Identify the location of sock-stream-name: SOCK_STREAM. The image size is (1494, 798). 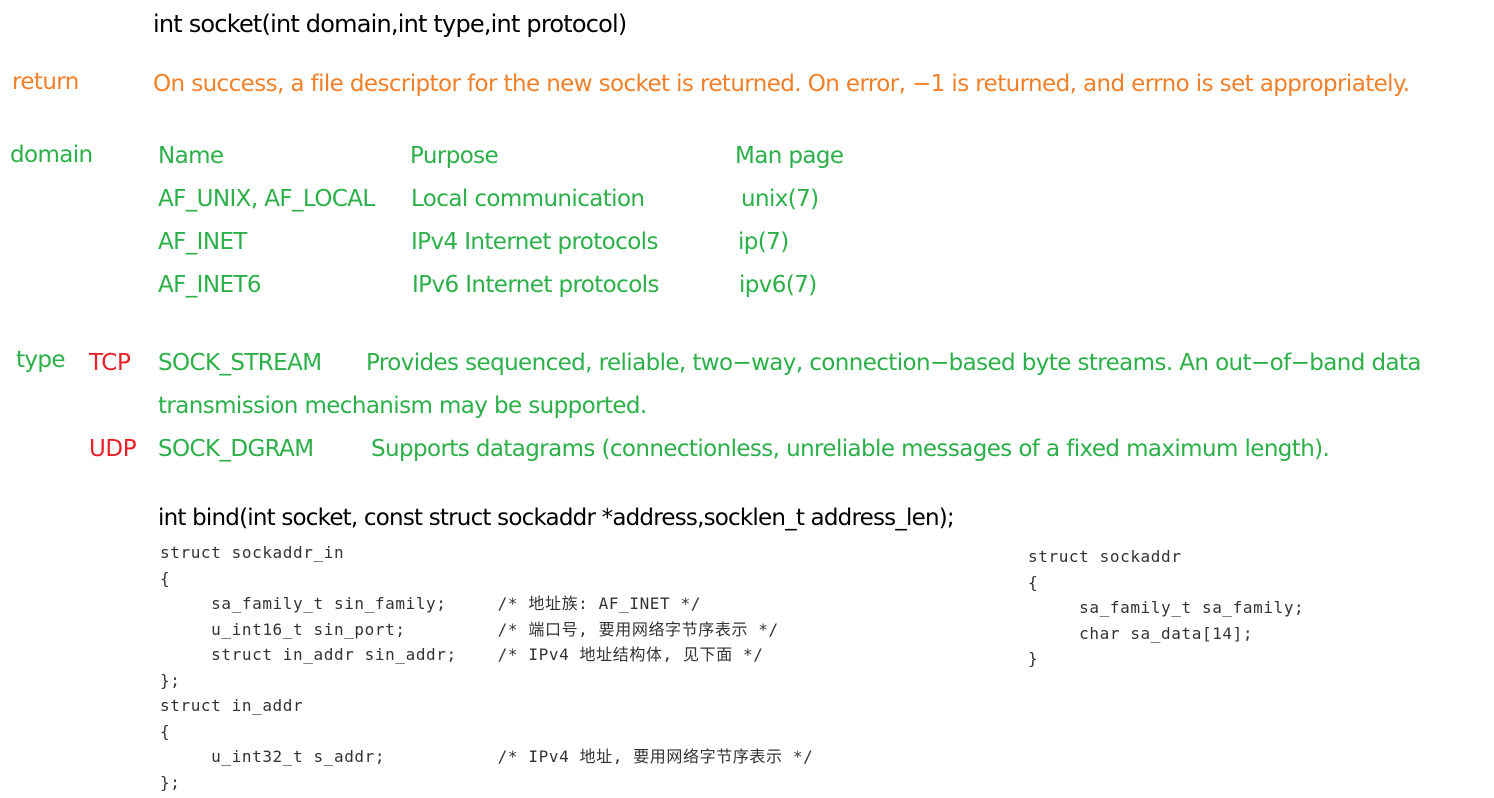
(240, 363).